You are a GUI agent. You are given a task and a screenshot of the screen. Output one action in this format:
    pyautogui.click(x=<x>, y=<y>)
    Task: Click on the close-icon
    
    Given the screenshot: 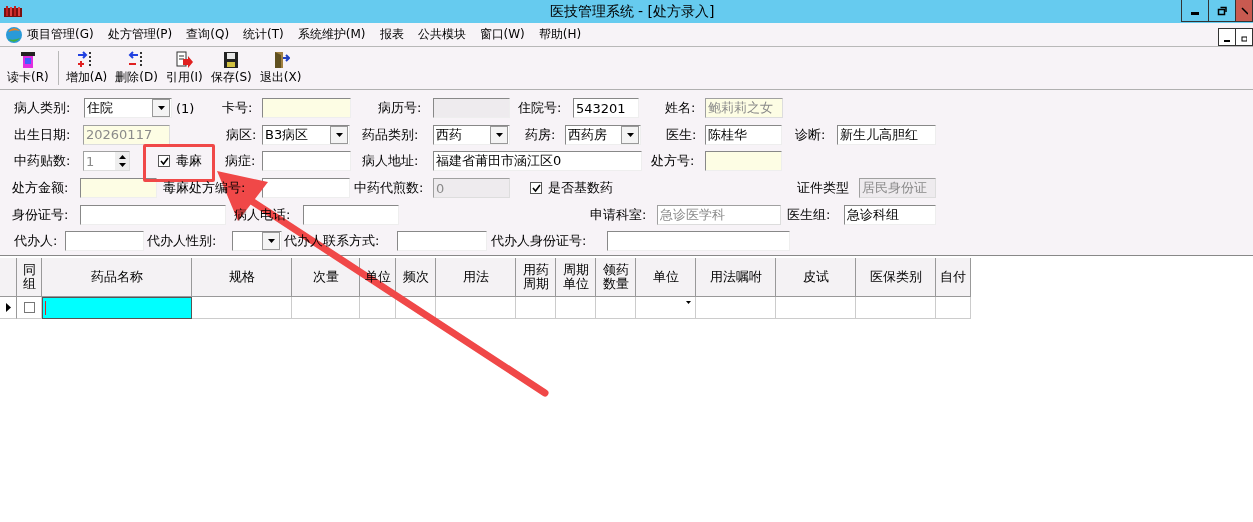 What is the action you would take?
    pyautogui.click(x=1244, y=10)
    